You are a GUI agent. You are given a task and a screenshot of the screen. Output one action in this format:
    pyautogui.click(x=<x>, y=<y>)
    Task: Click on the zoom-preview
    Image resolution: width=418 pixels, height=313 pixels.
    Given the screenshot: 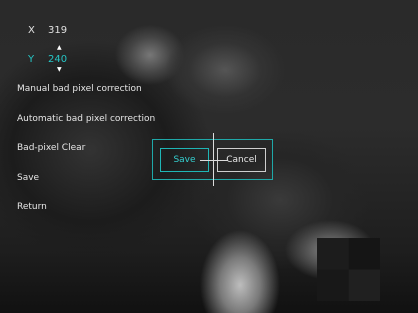 What is the action you would take?
    pyautogui.click(x=348, y=269)
    